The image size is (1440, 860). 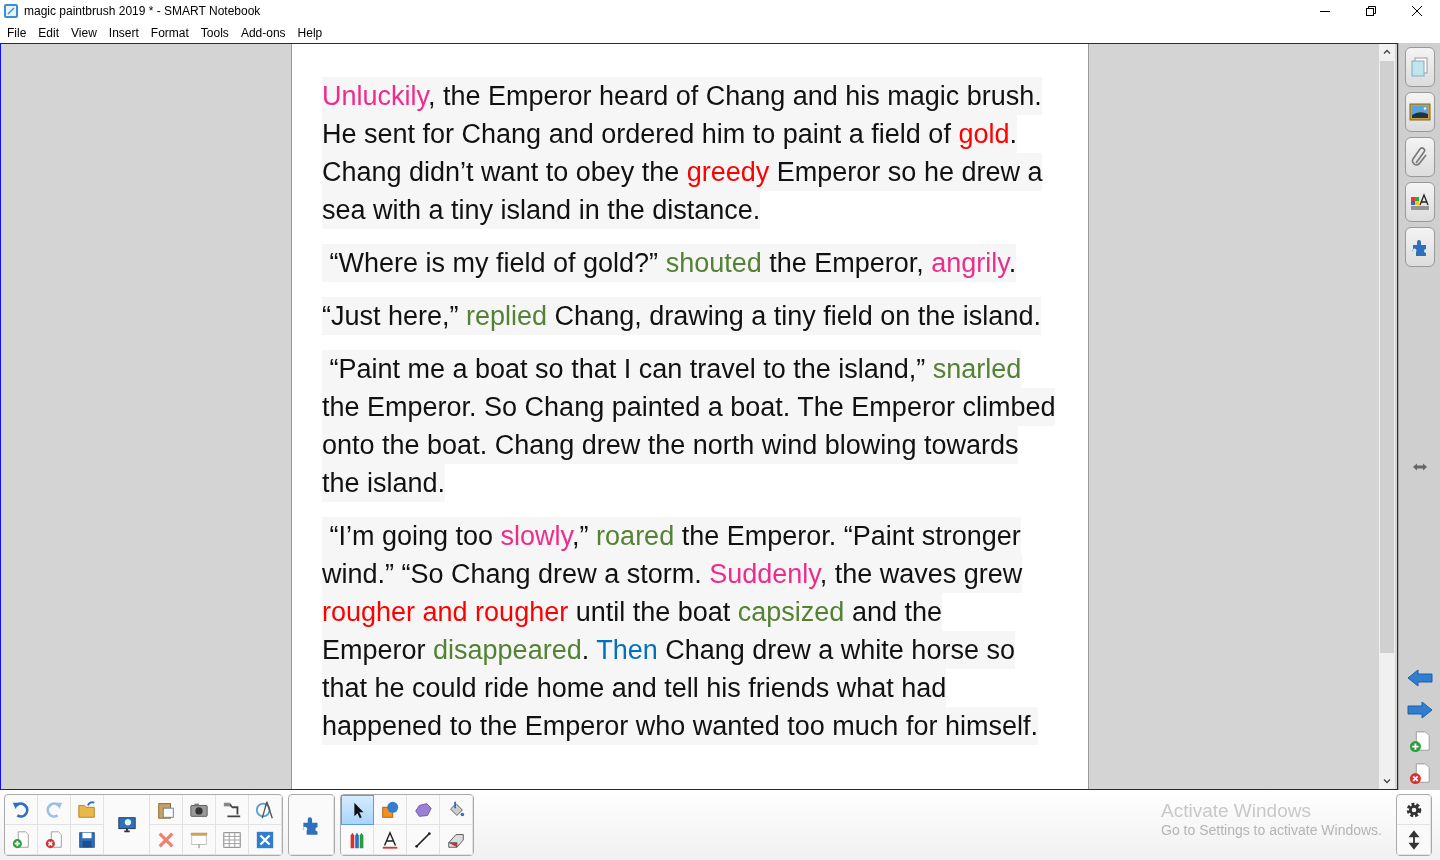 What do you see at coordinates (1419, 157) in the screenshot?
I see `paperclip-tab` at bounding box center [1419, 157].